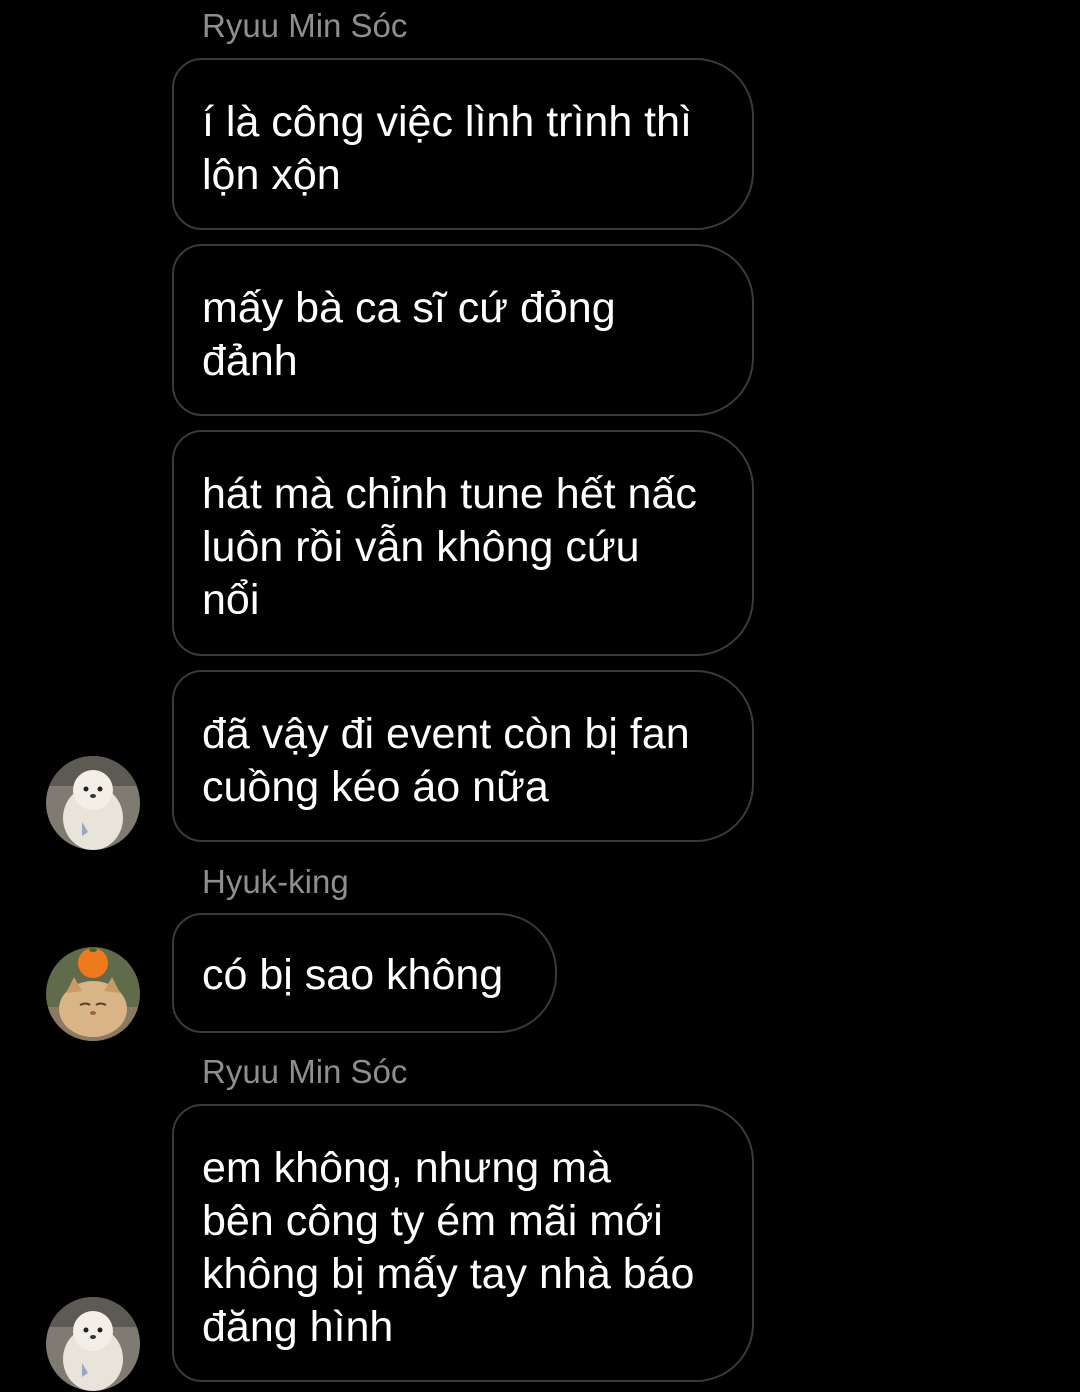 Image resolution: width=1080 pixels, height=1392 pixels. Describe the element at coordinates (463, 330) in the screenshot. I see `message-bubble: mấy bà ca sĩ cứ đỏng đảnh` at that location.